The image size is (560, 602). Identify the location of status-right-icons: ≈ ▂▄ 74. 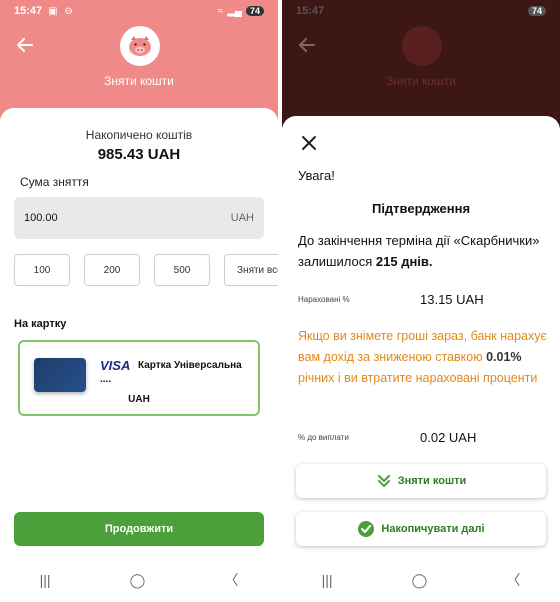
(241, 11).